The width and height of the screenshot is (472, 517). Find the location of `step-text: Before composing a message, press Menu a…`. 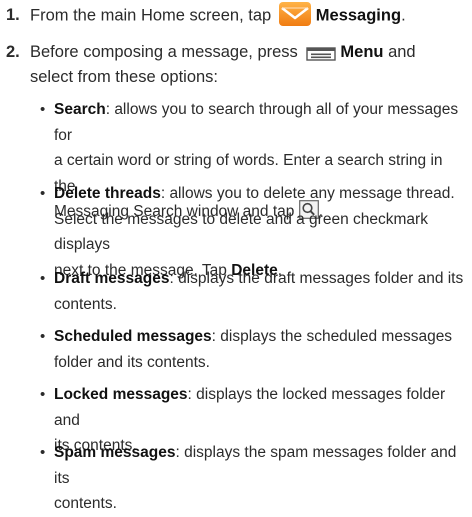

step-text: Before composing a message, press Menu a… is located at coordinates (223, 52).